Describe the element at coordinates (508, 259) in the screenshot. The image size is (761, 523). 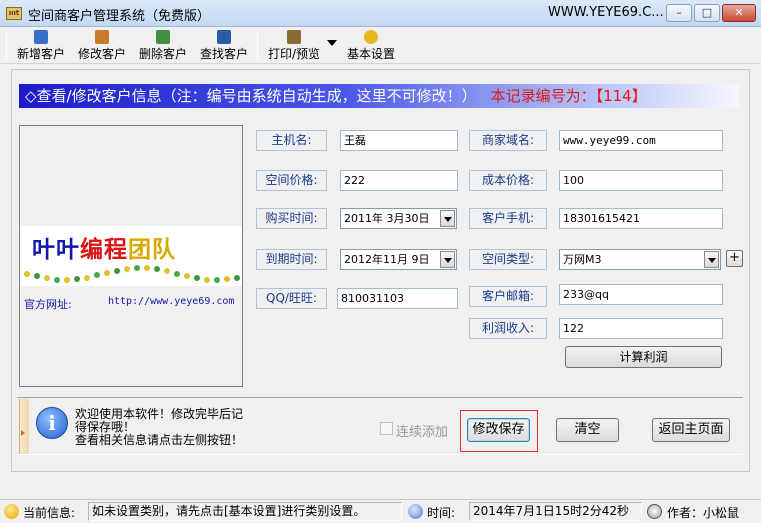
I see `space-type-label: 空间类型:` at that location.